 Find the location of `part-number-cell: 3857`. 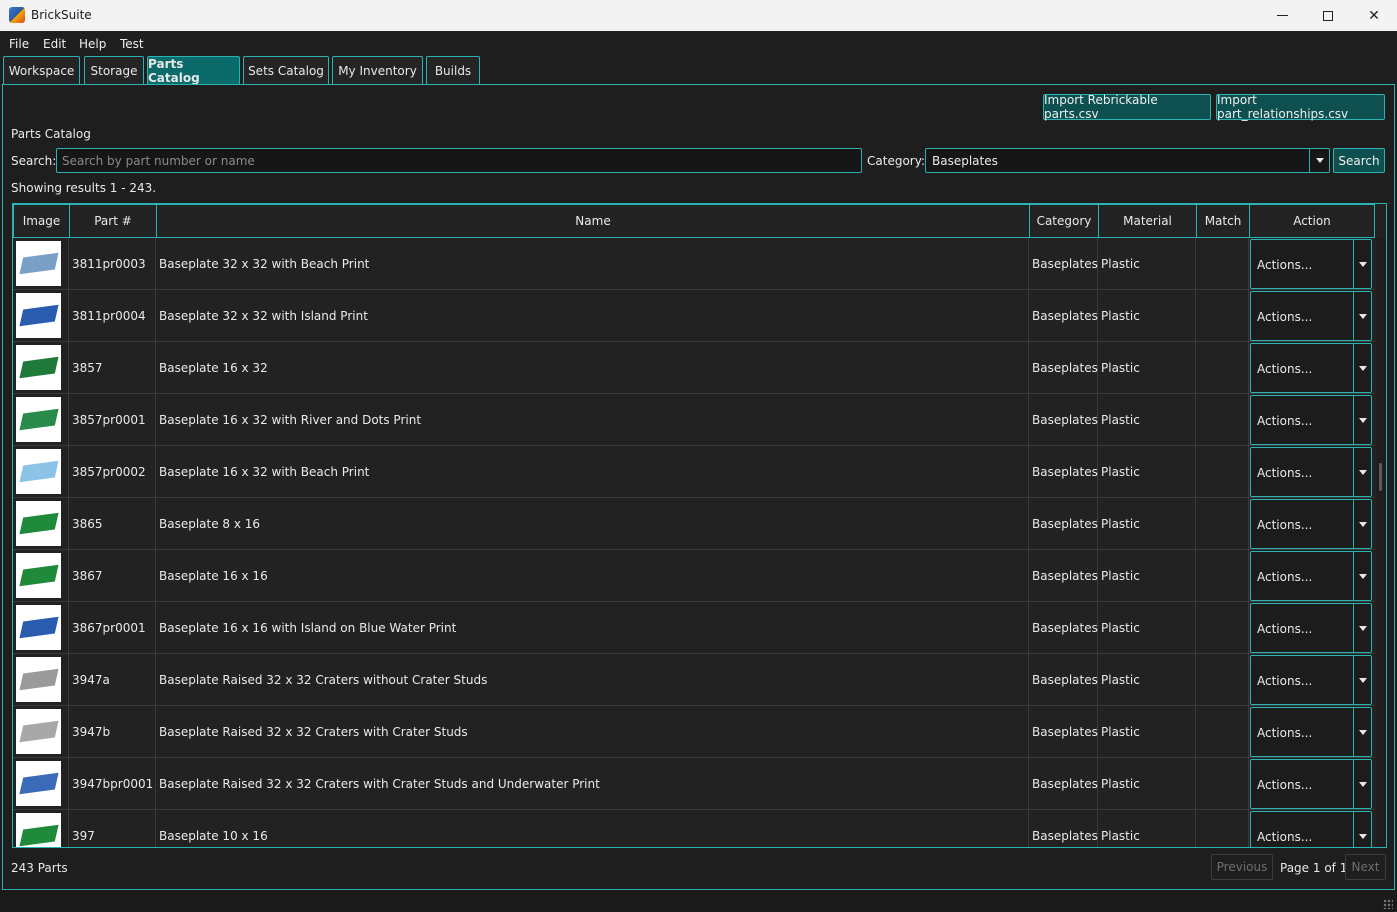

part-number-cell: 3857 is located at coordinates (112, 368).